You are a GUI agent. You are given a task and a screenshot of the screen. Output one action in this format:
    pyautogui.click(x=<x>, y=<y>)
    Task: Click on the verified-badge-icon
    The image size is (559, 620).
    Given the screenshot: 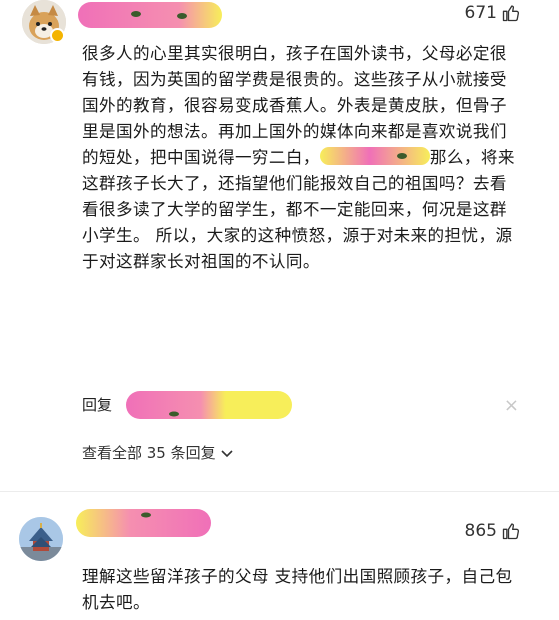 What is the action you would take?
    pyautogui.click(x=57, y=35)
    